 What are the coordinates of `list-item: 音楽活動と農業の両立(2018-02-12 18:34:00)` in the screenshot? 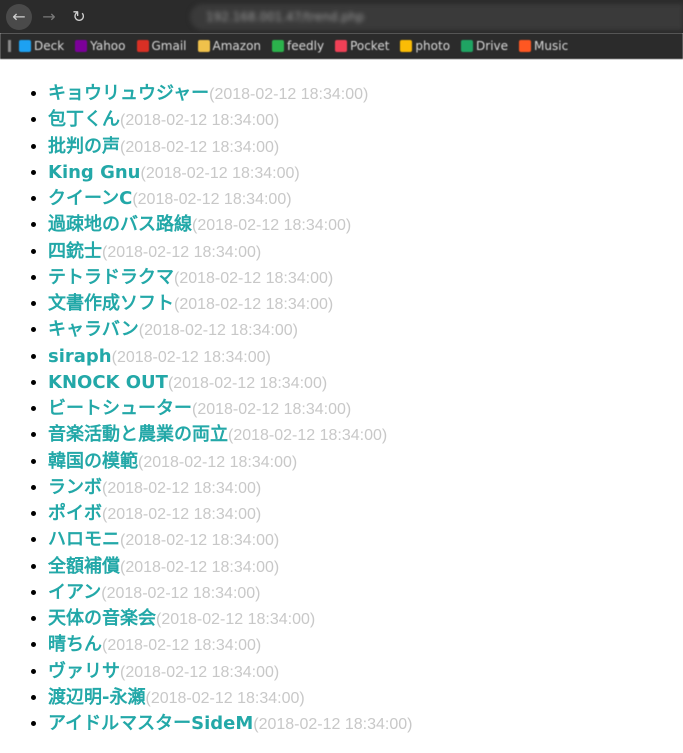 It's located at (365, 435).